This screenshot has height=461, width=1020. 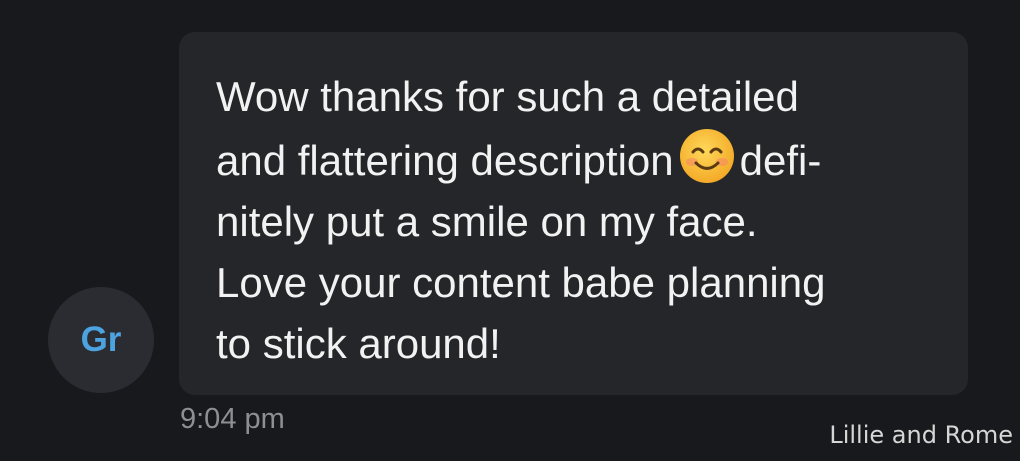 What do you see at coordinates (445, 160) in the screenshot?
I see `message-text: and flattering description` at bounding box center [445, 160].